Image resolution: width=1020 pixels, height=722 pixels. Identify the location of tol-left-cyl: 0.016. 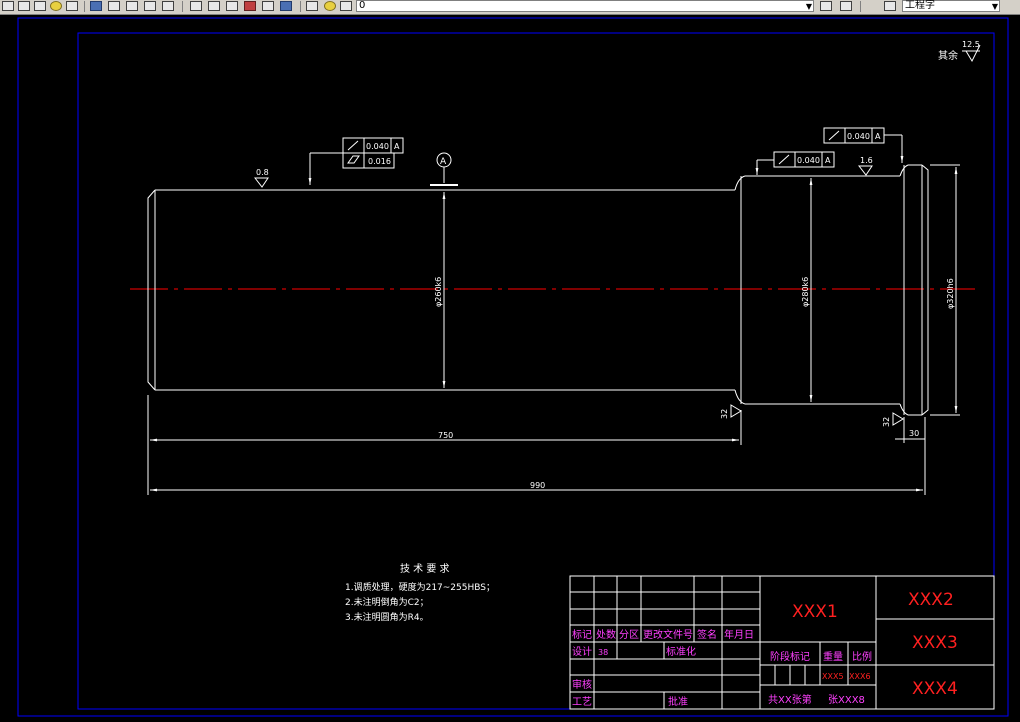
(379, 161).